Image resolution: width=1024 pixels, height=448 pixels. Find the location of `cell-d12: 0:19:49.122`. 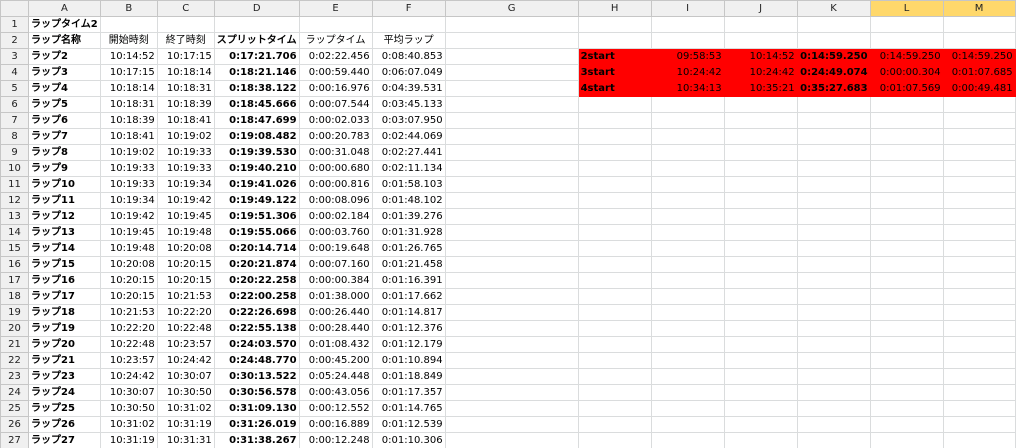

cell-d12: 0:19:49.122 is located at coordinates (256, 200).